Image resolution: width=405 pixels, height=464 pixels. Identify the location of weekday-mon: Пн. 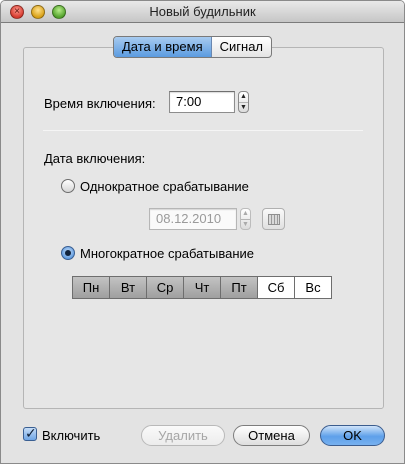
(91, 287).